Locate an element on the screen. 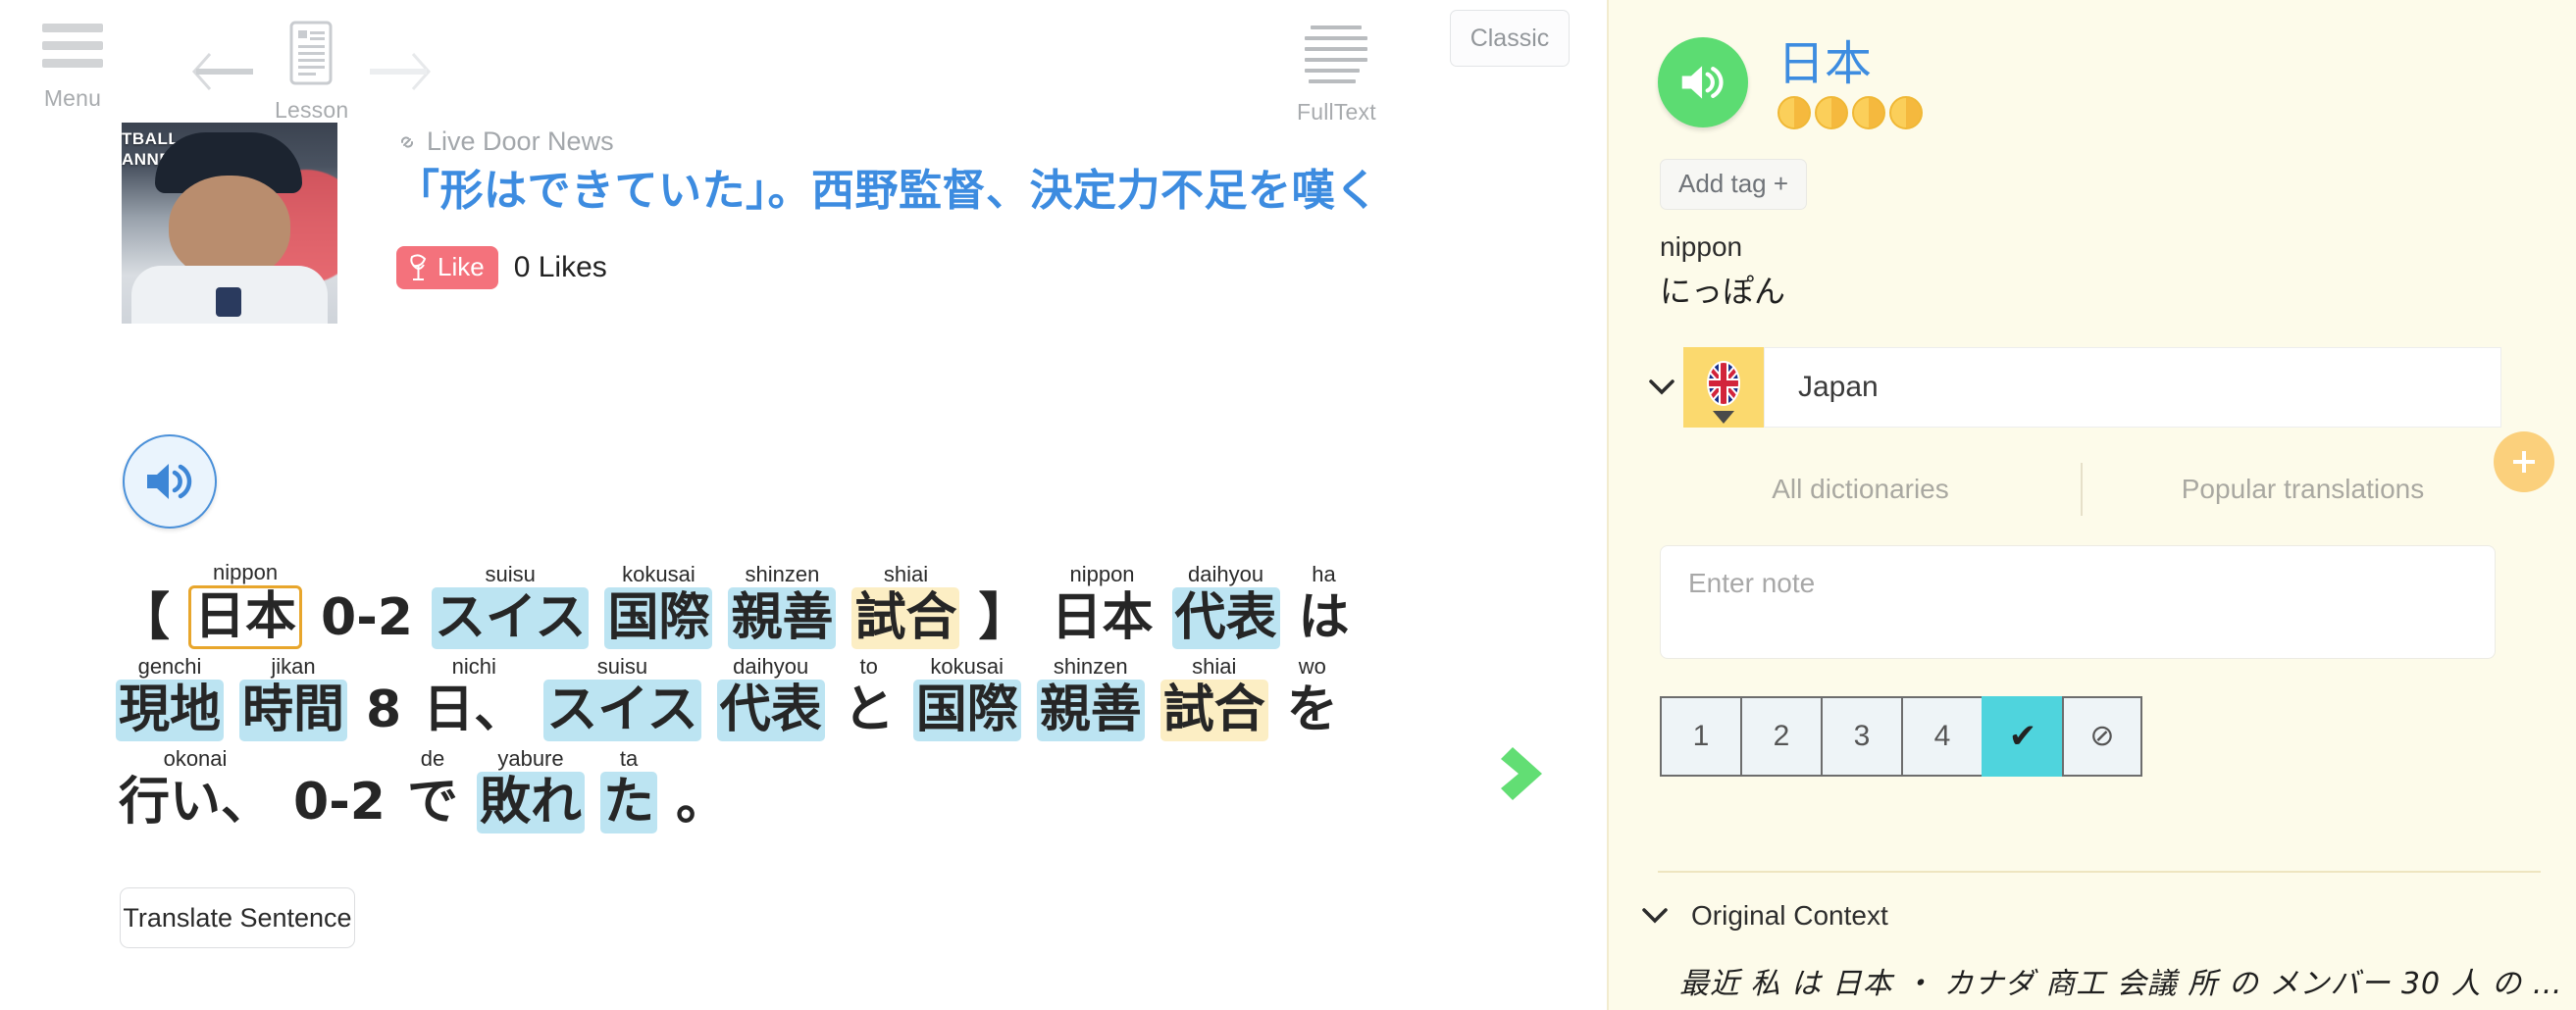  furigana-reading: to is located at coordinates (868, 666).